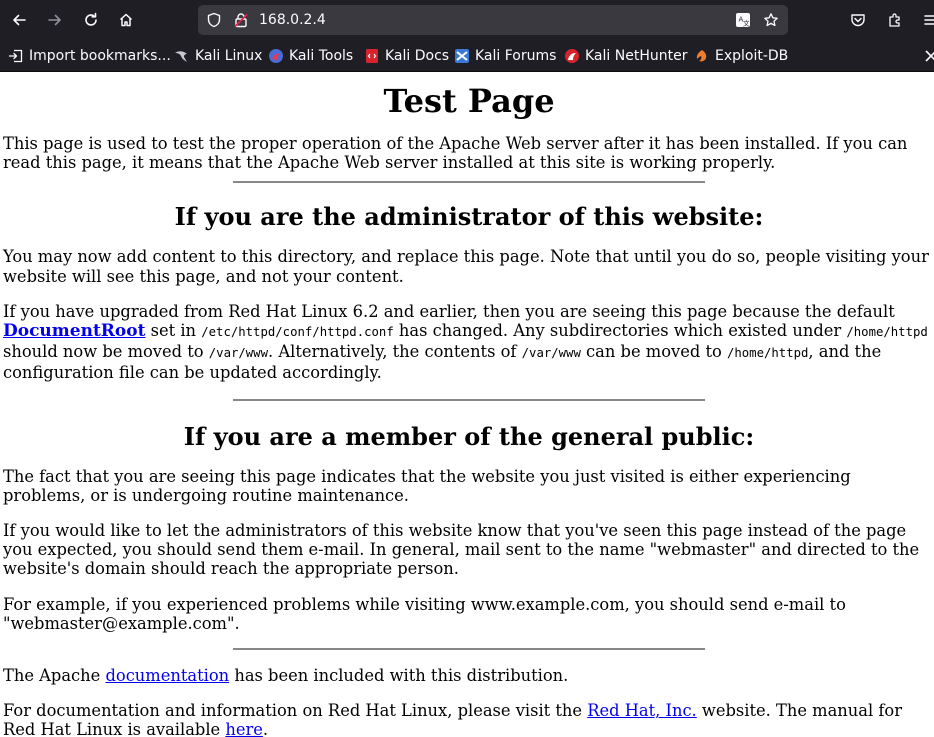 This screenshot has width=934, height=737. I want to click on menu-button, so click(926, 20).